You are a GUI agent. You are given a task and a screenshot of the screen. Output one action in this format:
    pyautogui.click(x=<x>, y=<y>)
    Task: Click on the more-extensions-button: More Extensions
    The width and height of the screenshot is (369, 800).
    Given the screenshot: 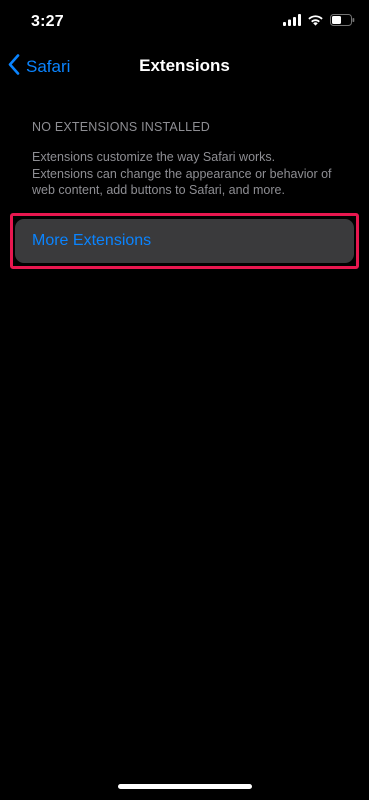 What is the action you would take?
    pyautogui.click(x=184, y=241)
    